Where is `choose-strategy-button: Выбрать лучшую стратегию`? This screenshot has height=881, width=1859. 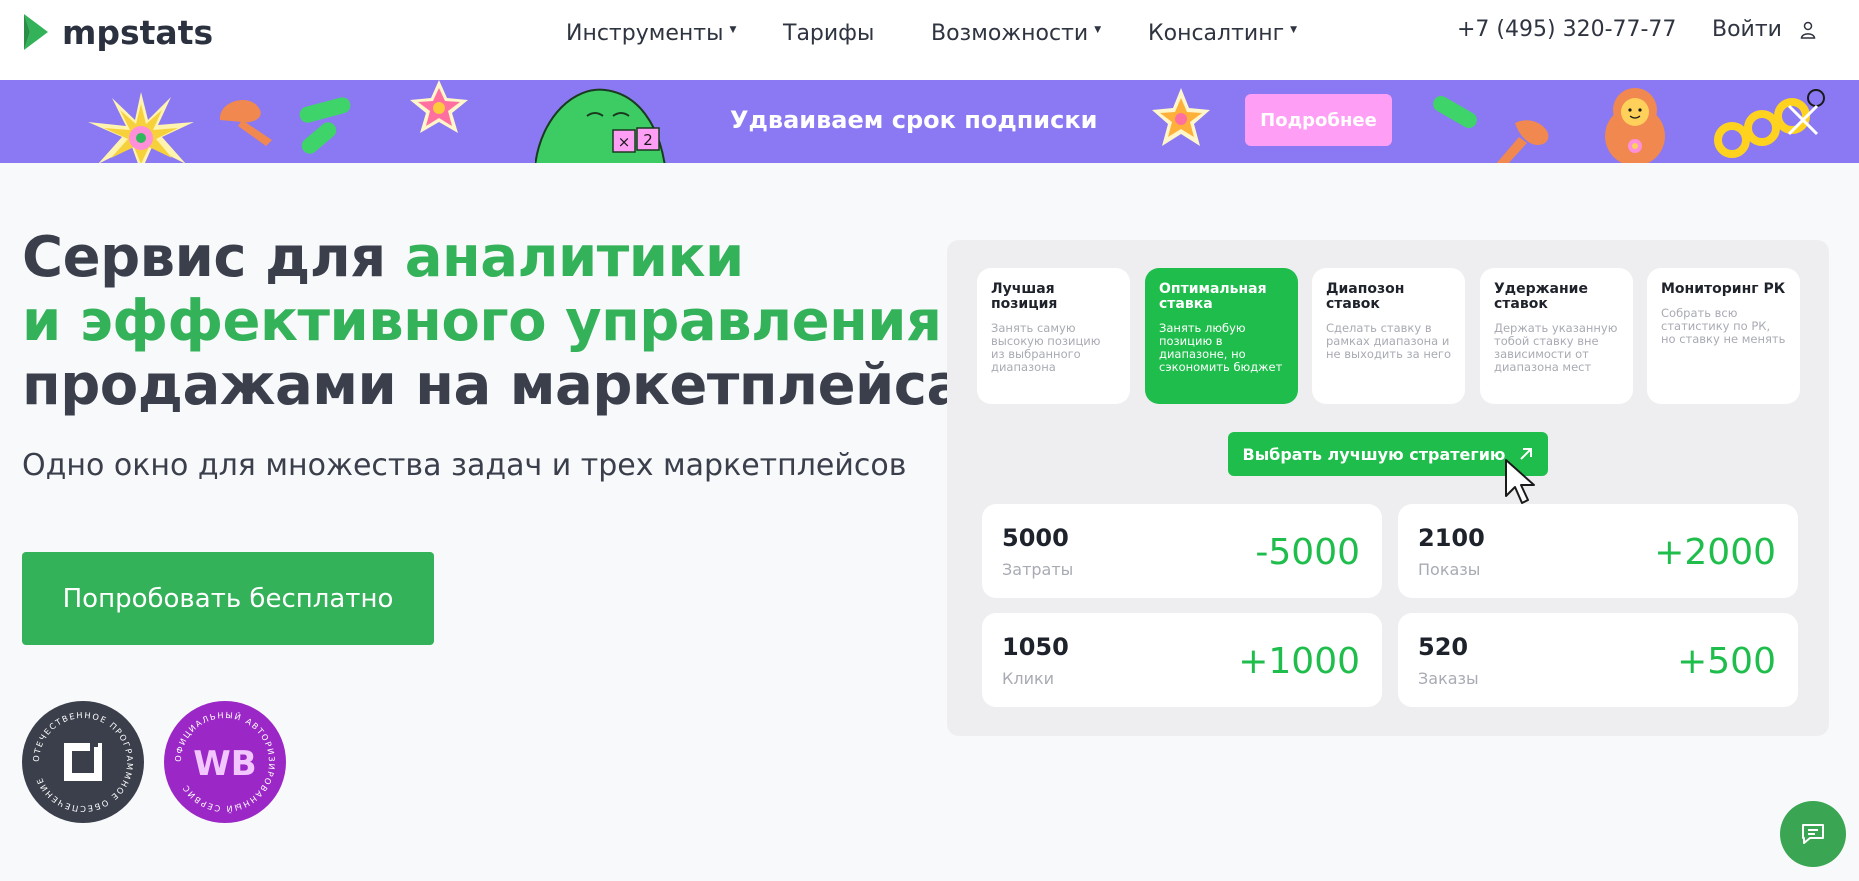 choose-strategy-button: Выбрать лучшую стратегию is located at coordinates (1388, 454).